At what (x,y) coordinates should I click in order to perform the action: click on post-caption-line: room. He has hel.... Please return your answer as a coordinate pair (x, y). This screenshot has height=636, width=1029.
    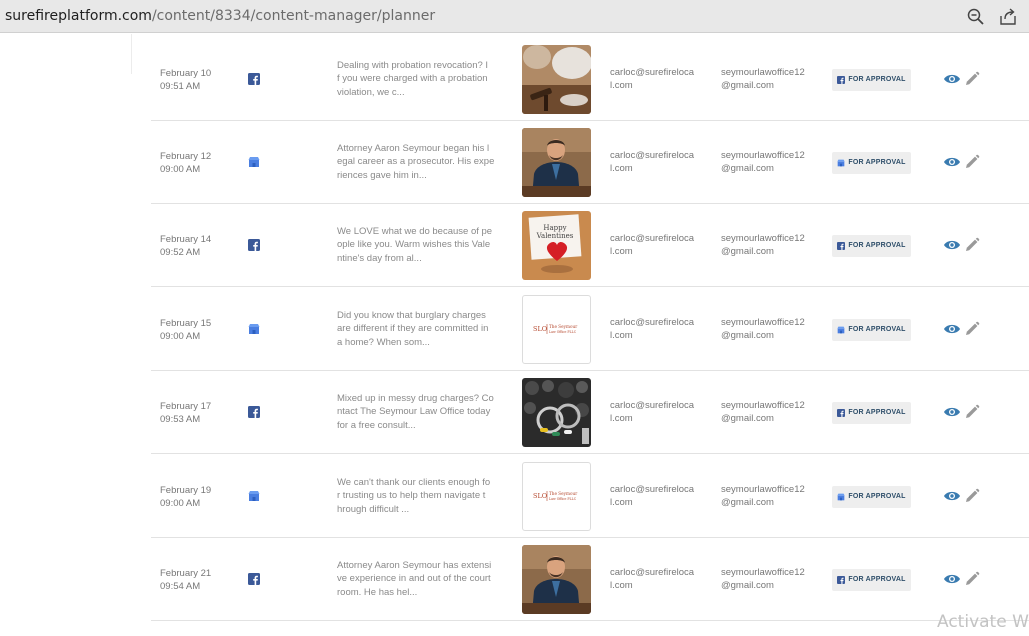
    Looking at the image, I should click on (377, 592).